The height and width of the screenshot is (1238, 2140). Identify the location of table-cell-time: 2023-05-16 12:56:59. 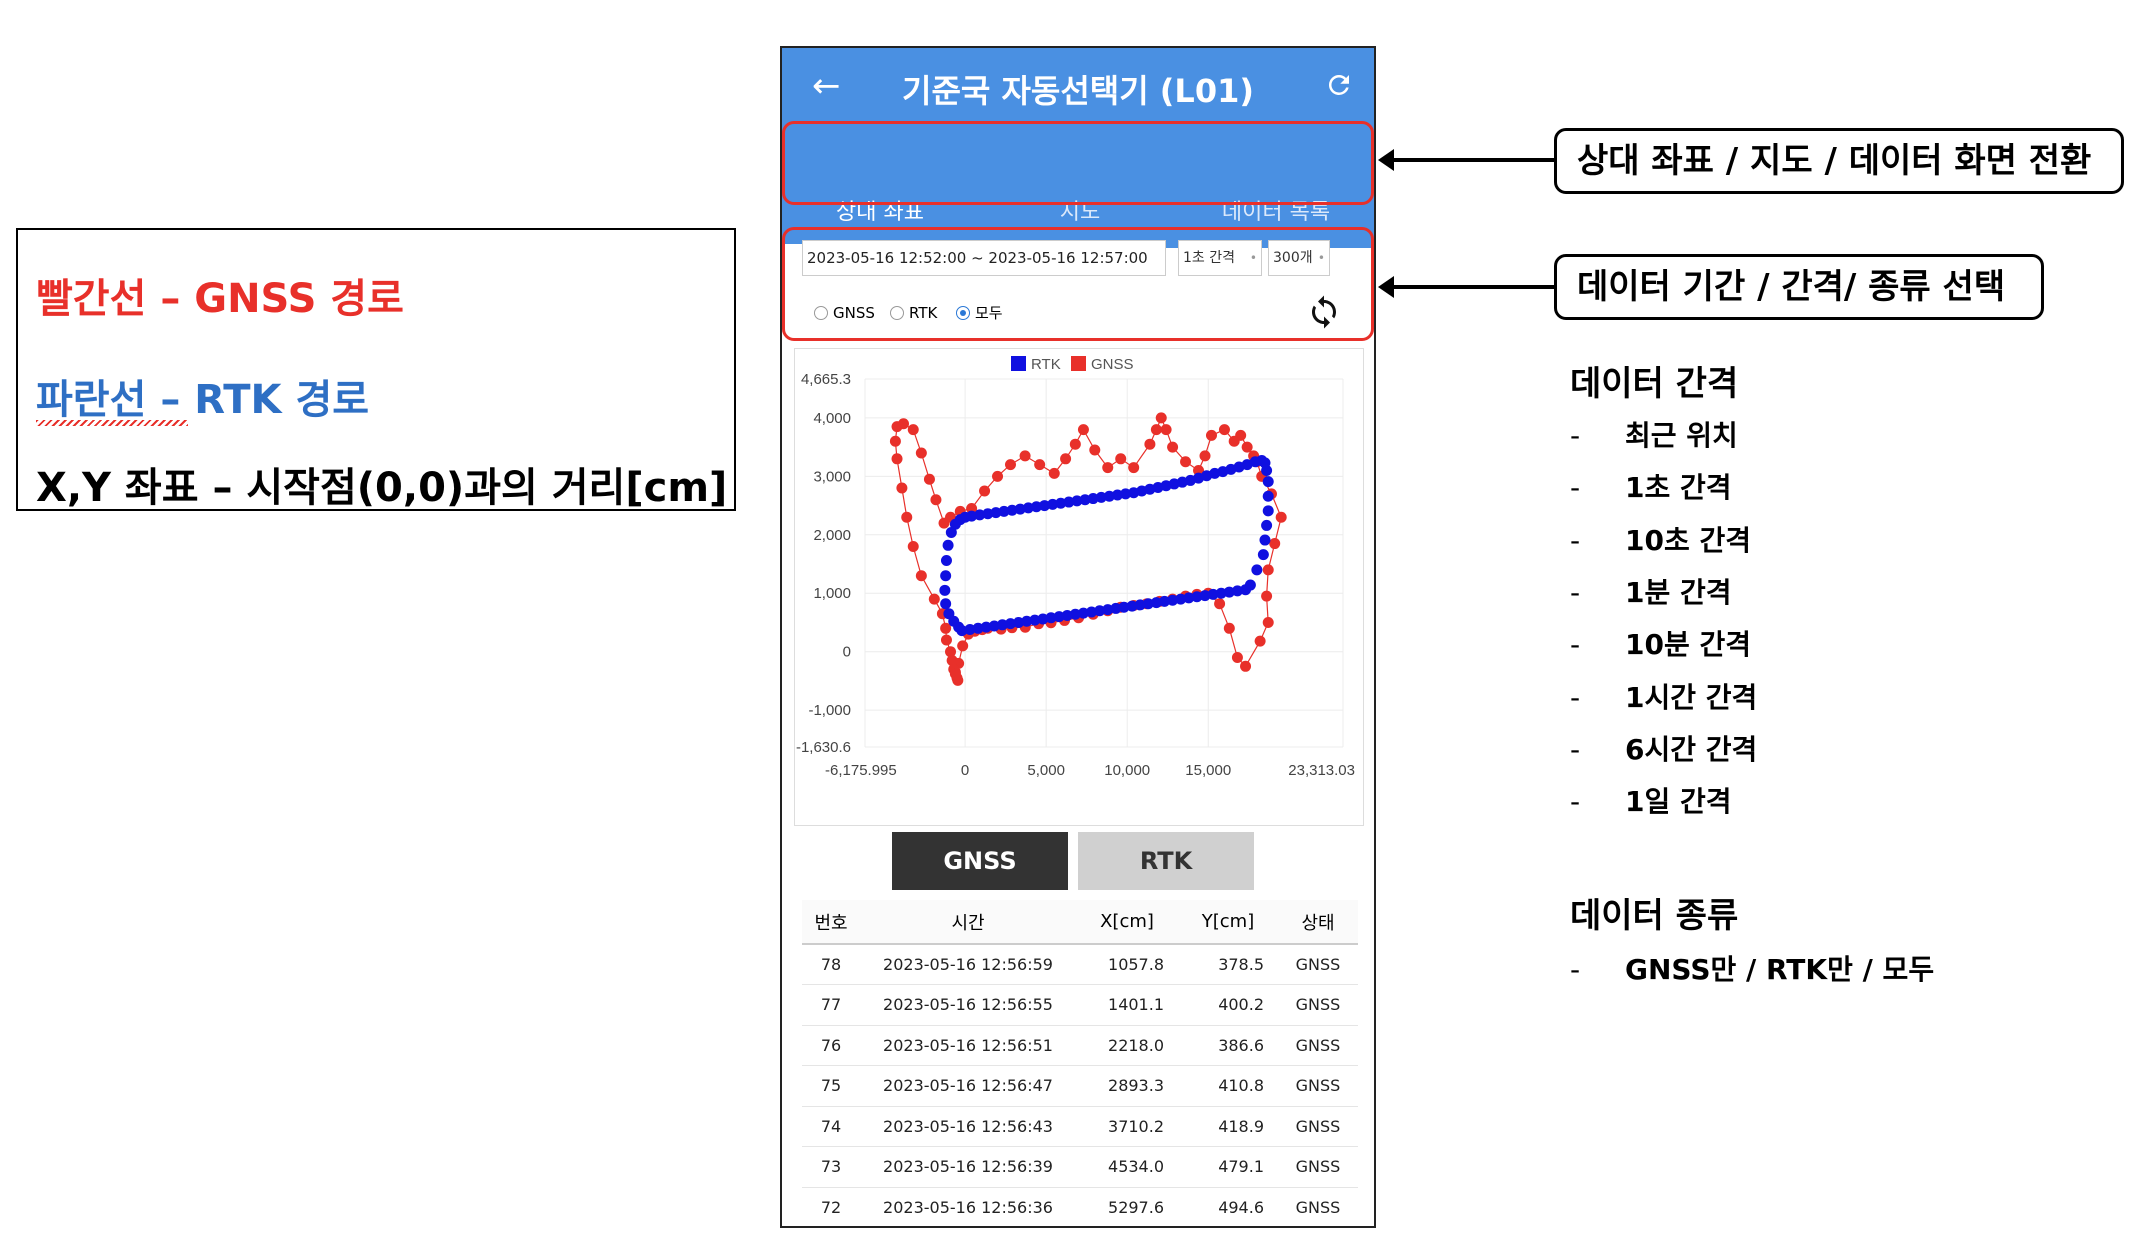
(968, 964).